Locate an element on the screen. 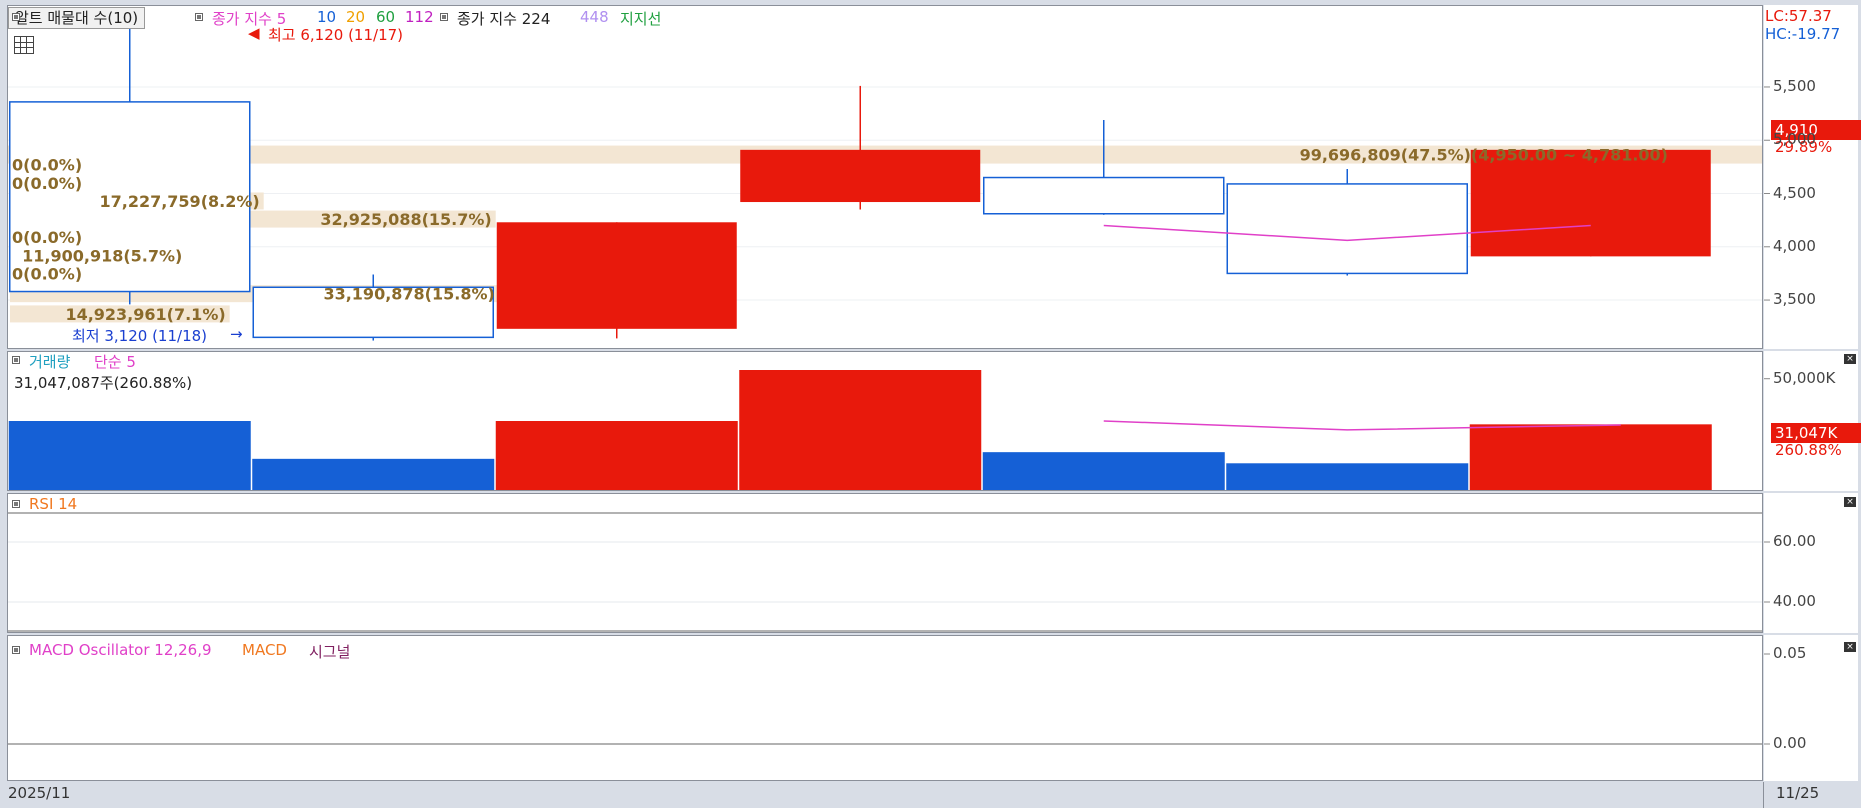 This screenshot has width=1861, height=808. volume-profile-top-label: 99,696,809(47.5%)(4,950.00 ~ 4,781.00) is located at coordinates (1484, 155).